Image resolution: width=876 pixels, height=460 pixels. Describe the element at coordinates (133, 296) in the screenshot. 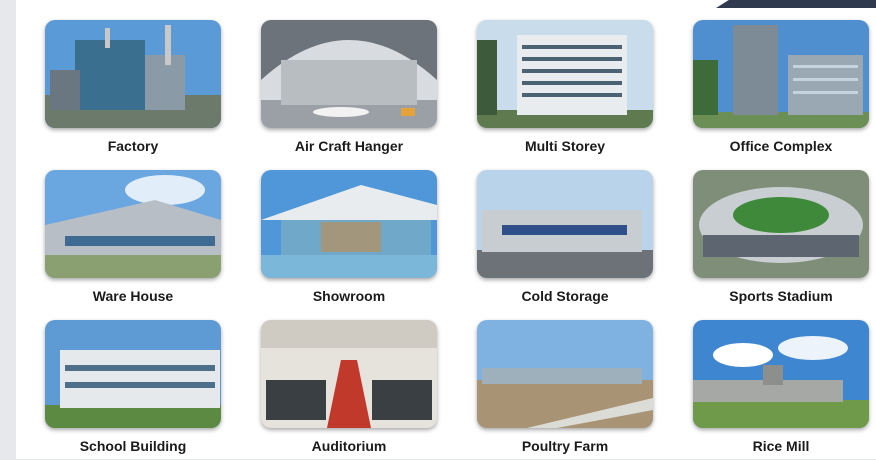

I see `category-label: Ware House` at that location.